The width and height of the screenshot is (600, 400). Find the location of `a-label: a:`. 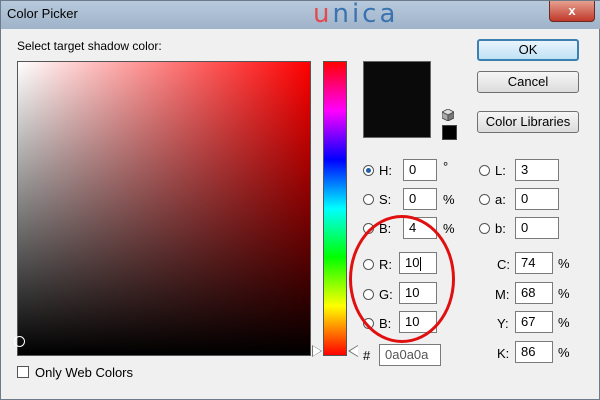

a-label: a: is located at coordinates (500, 199).